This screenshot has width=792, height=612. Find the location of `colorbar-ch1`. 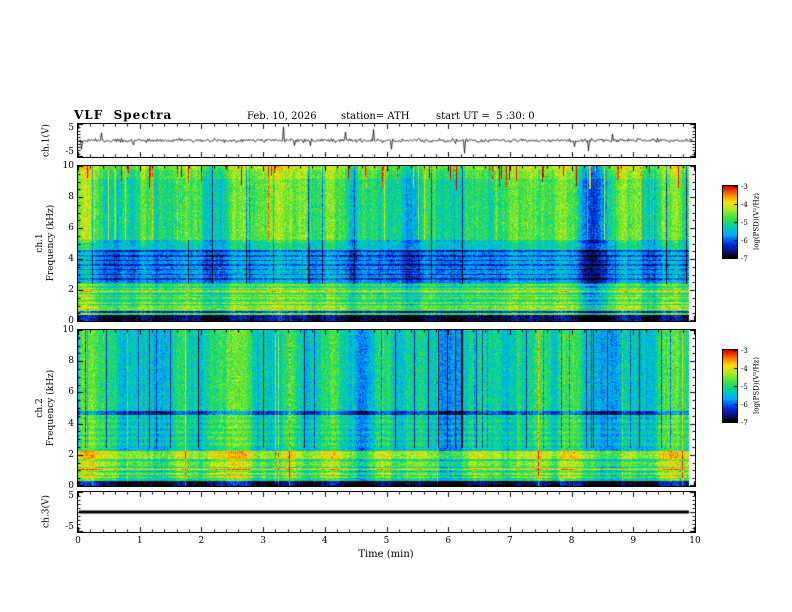

colorbar-ch1 is located at coordinates (730, 222).